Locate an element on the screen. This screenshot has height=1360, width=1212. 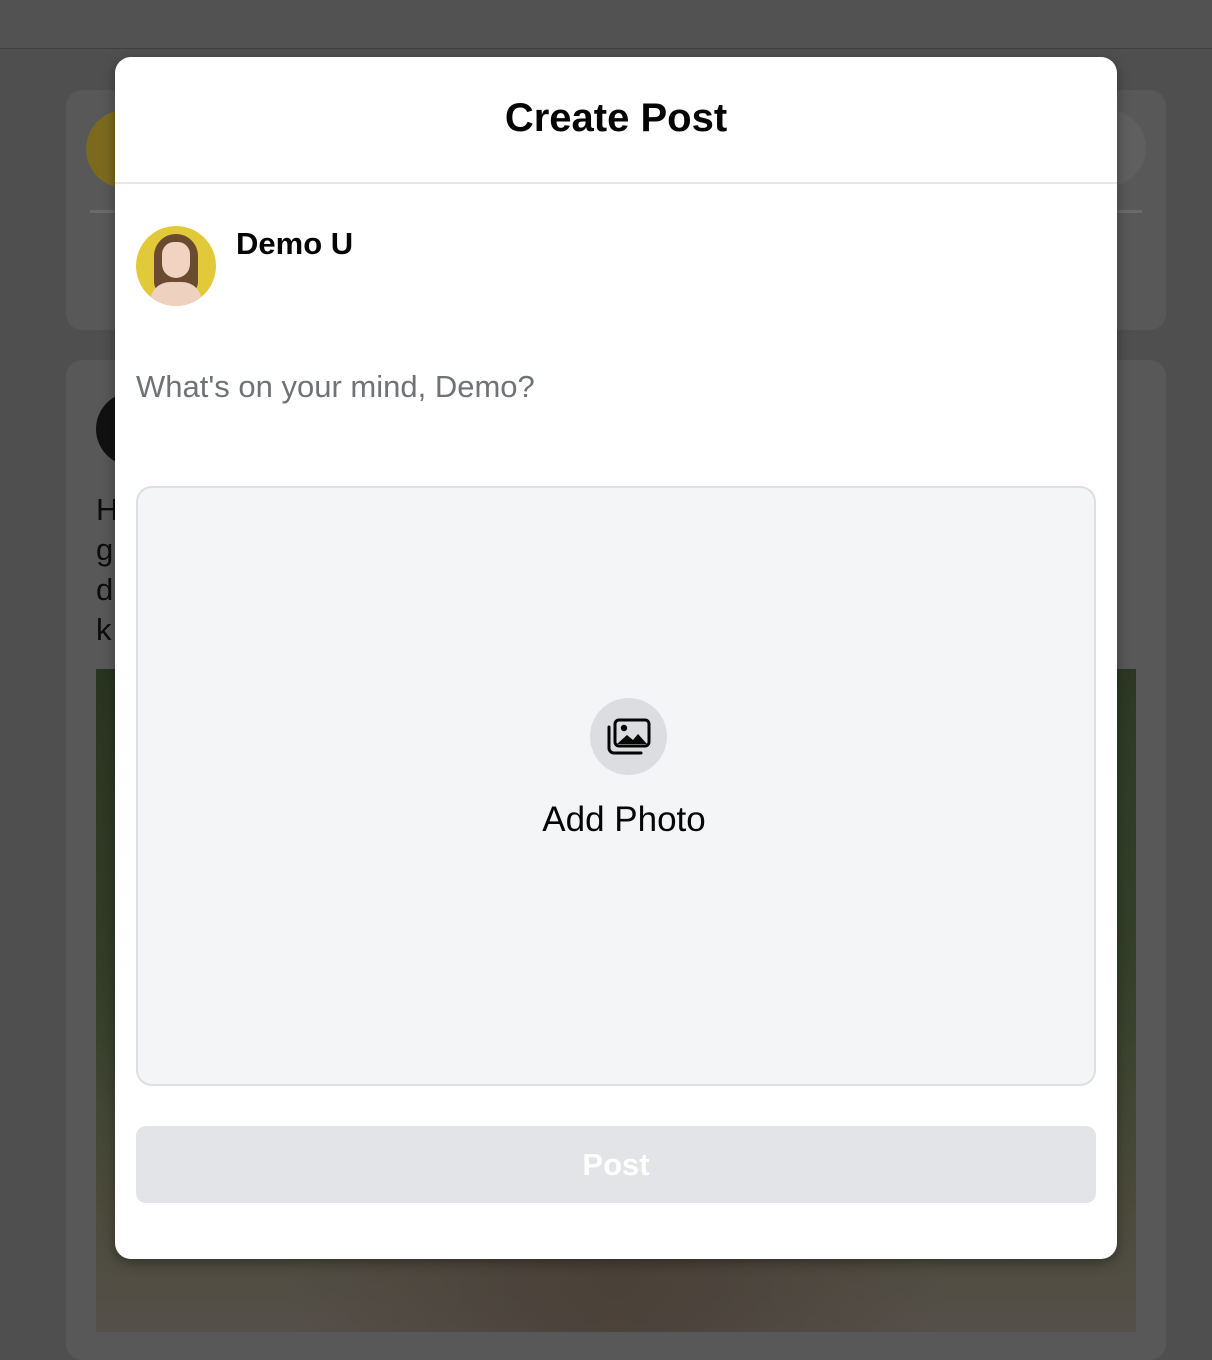
post-author: Demo U is located at coordinates (244, 266).